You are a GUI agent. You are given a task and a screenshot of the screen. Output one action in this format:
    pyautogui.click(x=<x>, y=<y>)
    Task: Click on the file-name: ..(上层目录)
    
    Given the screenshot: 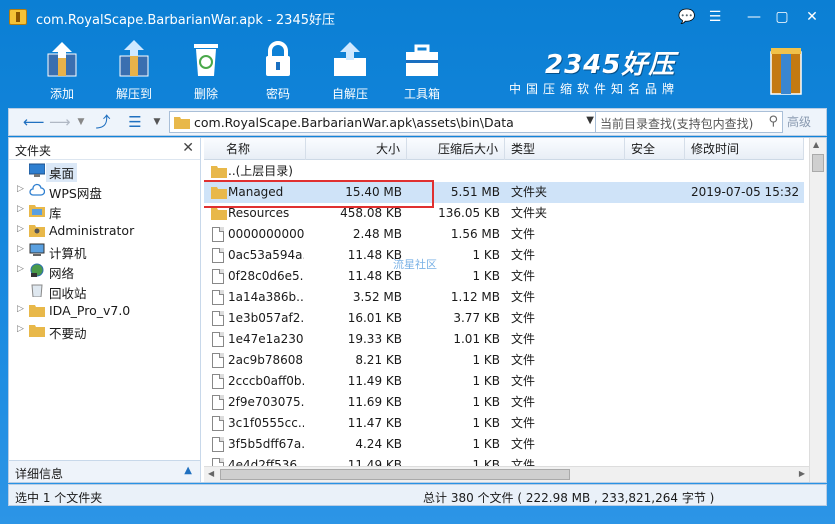 What is the action you would take?
    pyautogui.click(x=260, y=171)
    